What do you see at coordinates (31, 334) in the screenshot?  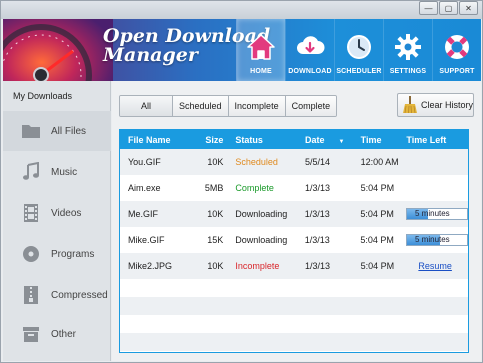 I see `box-icon` at bounding box center [31, 334].